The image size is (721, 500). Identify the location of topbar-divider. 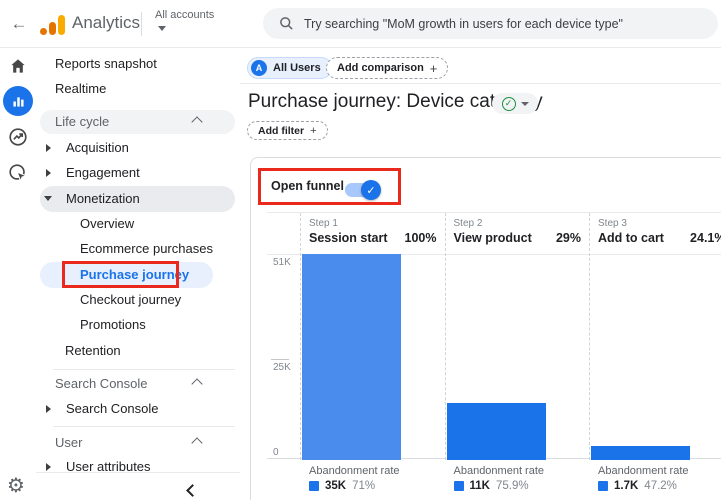
(141, 24).